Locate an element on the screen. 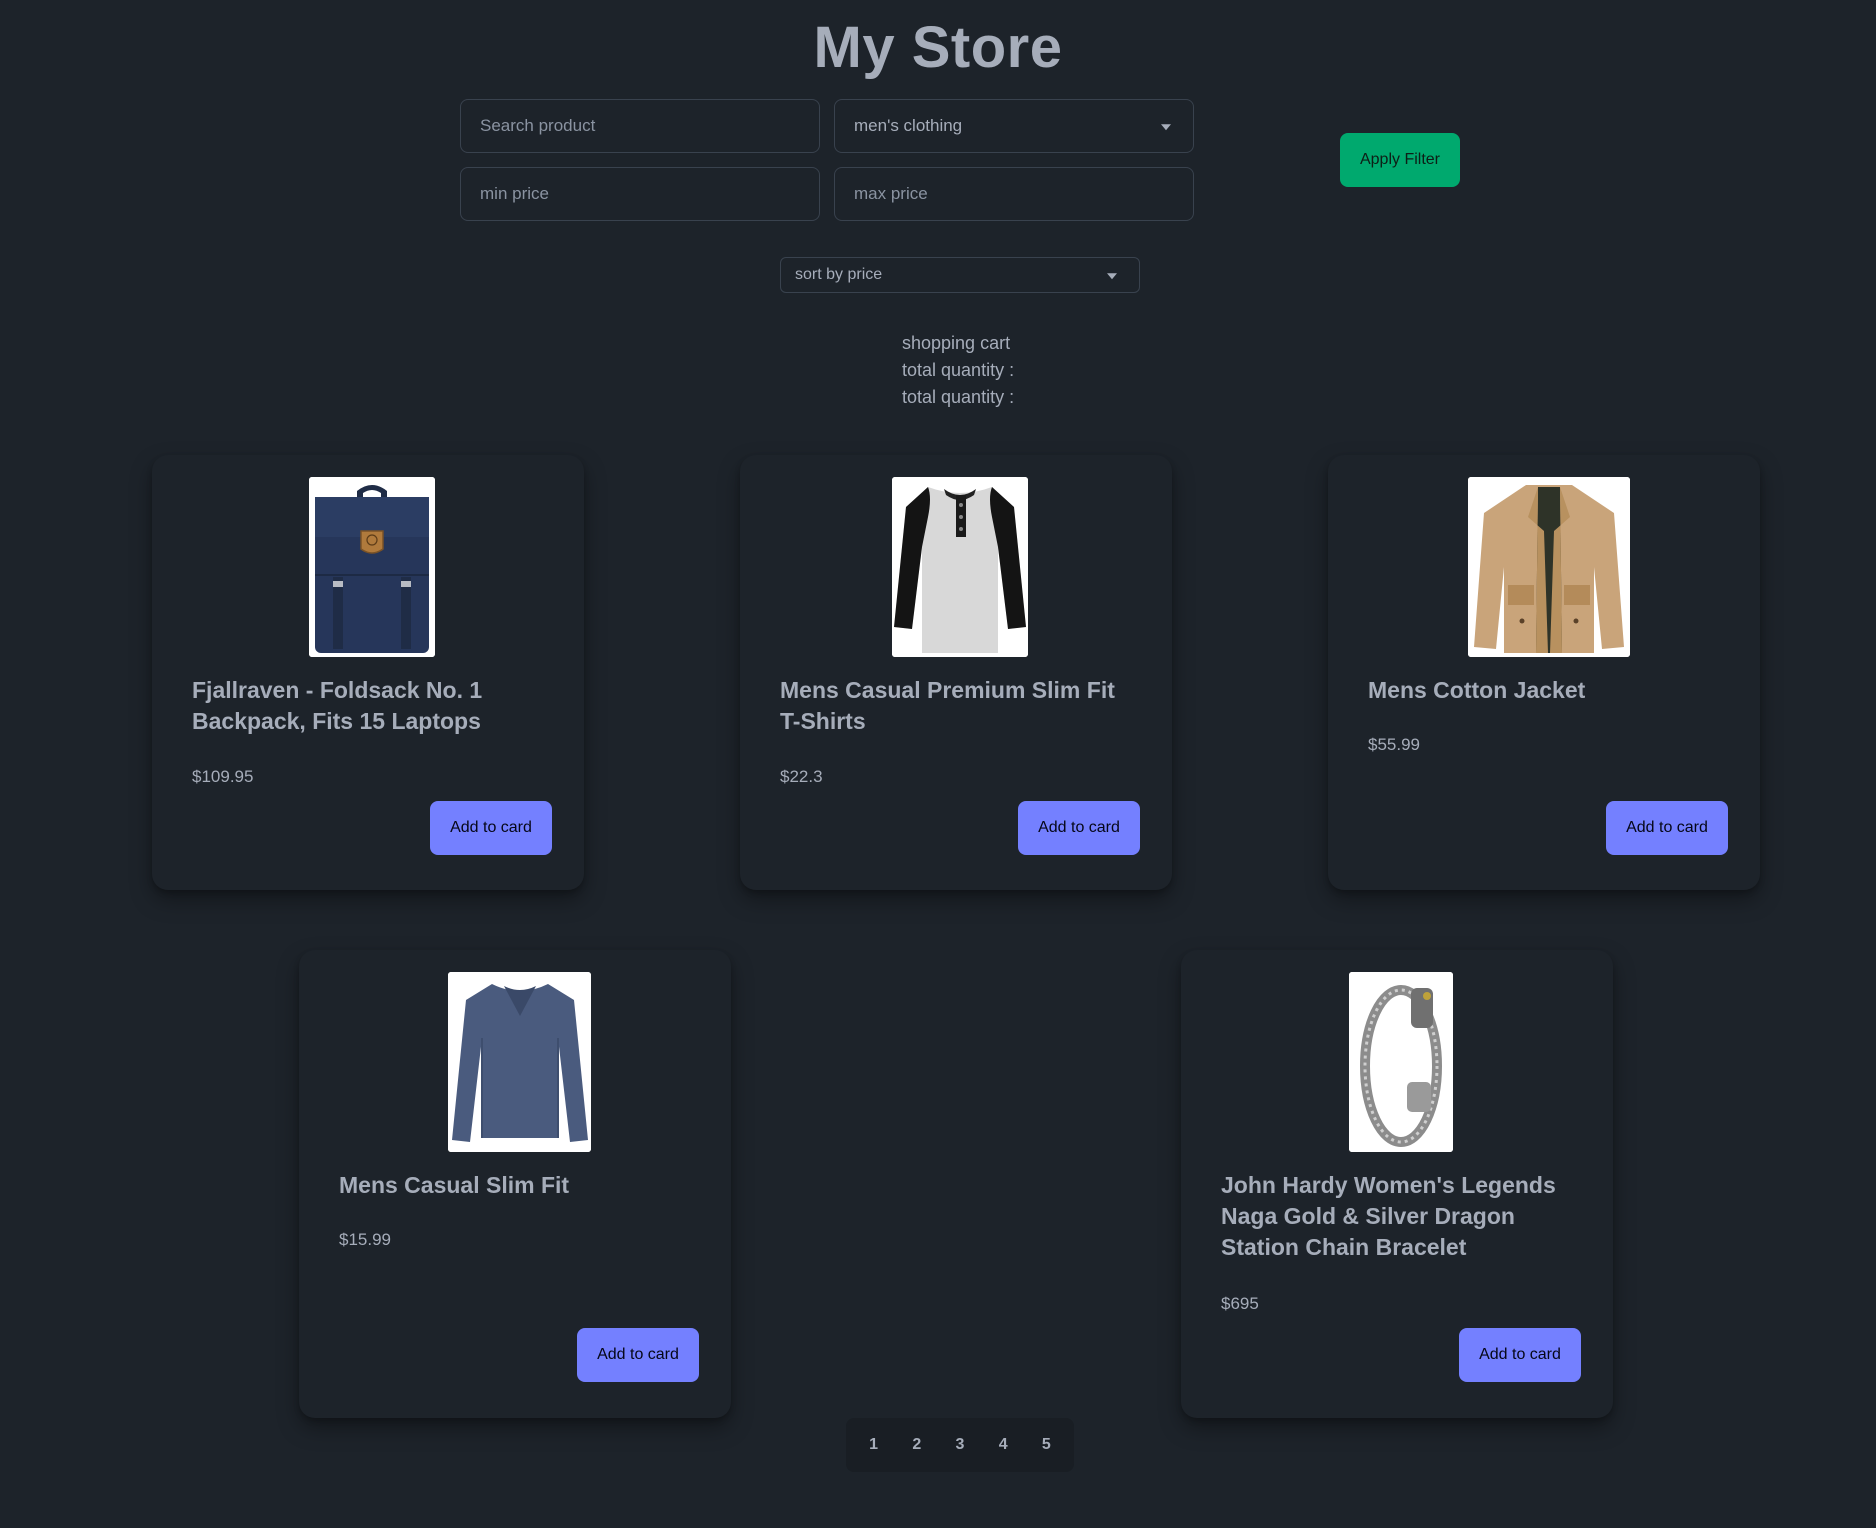 This screenshot has width=1876, height=1528. pagination: 1 2 3 4 5 is located at coordinates (960, 1445).